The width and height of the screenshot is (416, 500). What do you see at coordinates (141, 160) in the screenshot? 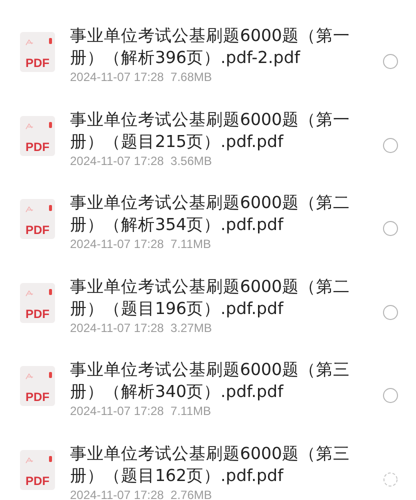
I see `file-details: 2024-11-07 17:28 3.56MB` at bounding box center [141, 160].